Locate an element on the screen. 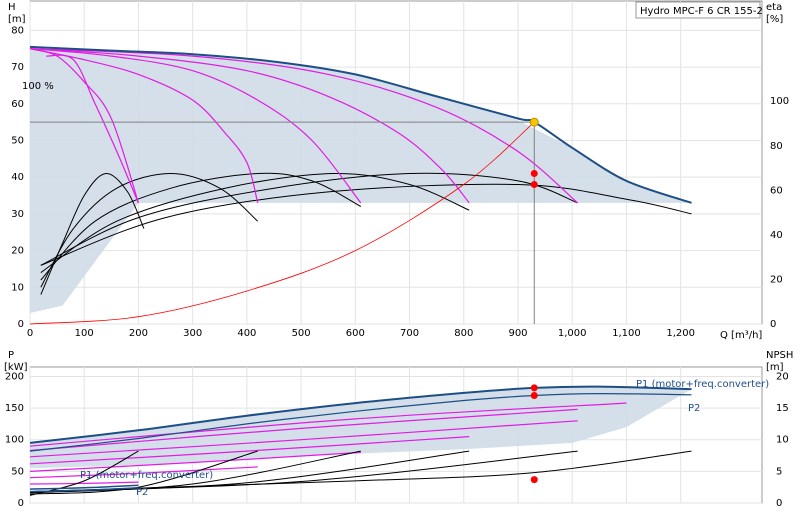 The width and height of the screenshot is (800, 525). qh-x-tick-label: 900 is located at coordinates (517, 333).